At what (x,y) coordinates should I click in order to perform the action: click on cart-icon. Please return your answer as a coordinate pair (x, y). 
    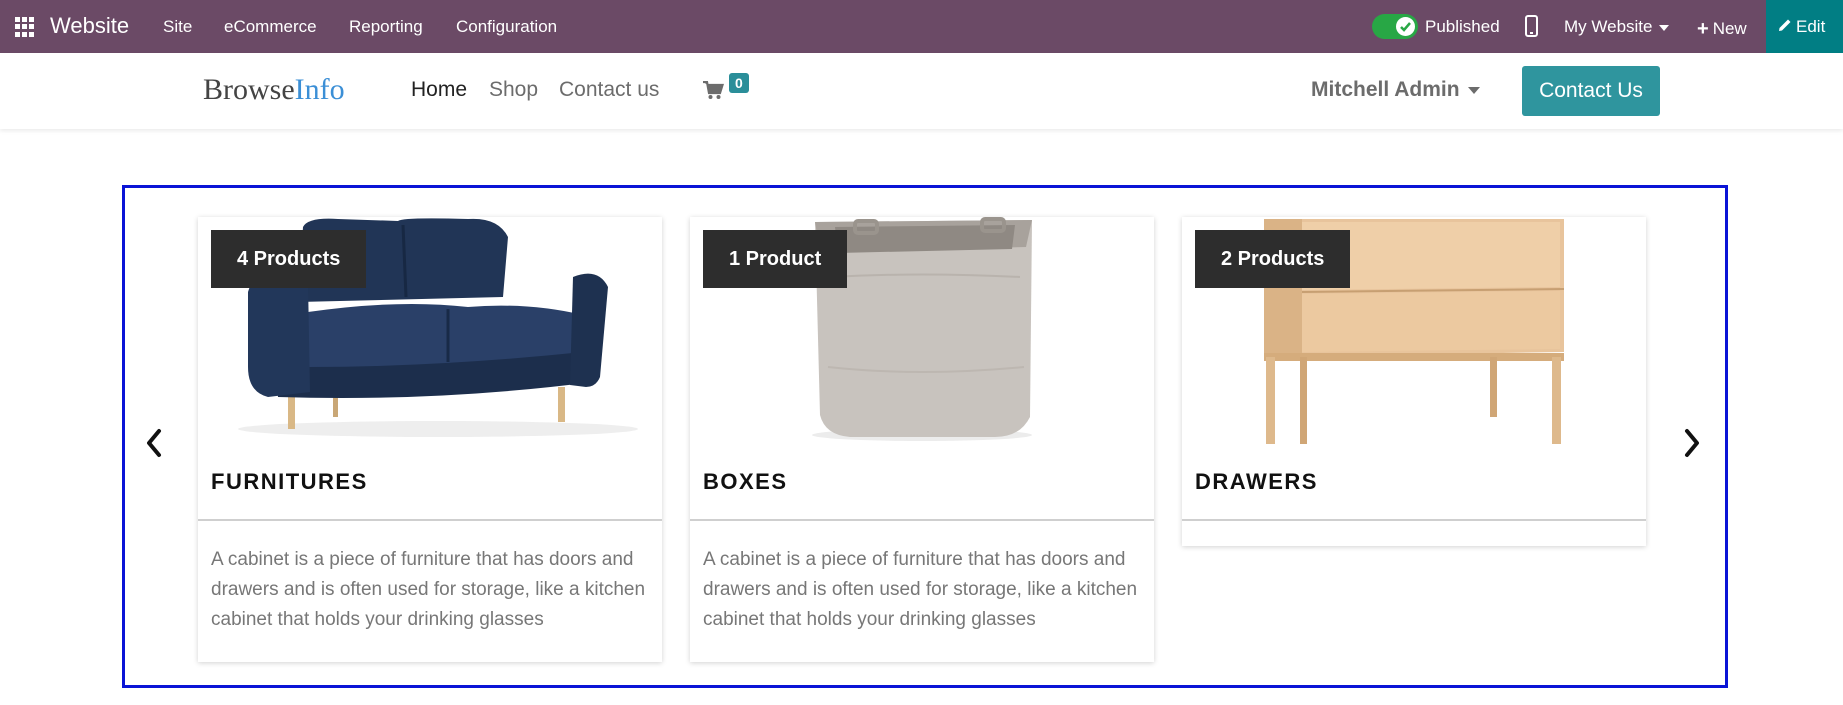
    Looking at the image, I should click on (713, 92).